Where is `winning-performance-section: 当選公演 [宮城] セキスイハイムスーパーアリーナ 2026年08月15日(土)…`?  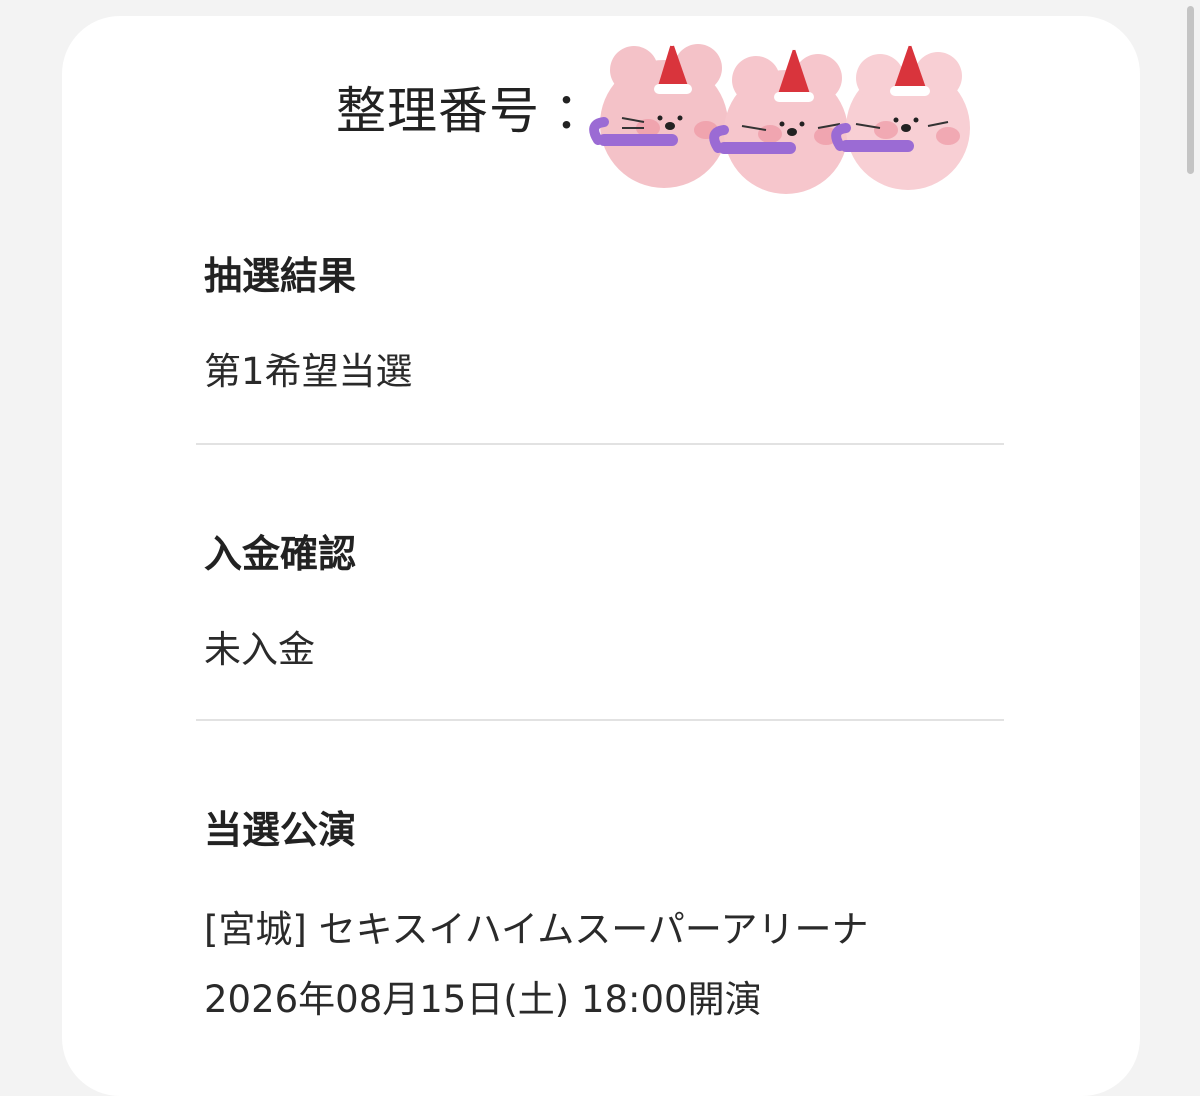
winning-performance-section: 当選公演 [宮城] セキスイハイムスーパーアリーナ 2026年08月15日(土)… is located at coordinates (604, 915).